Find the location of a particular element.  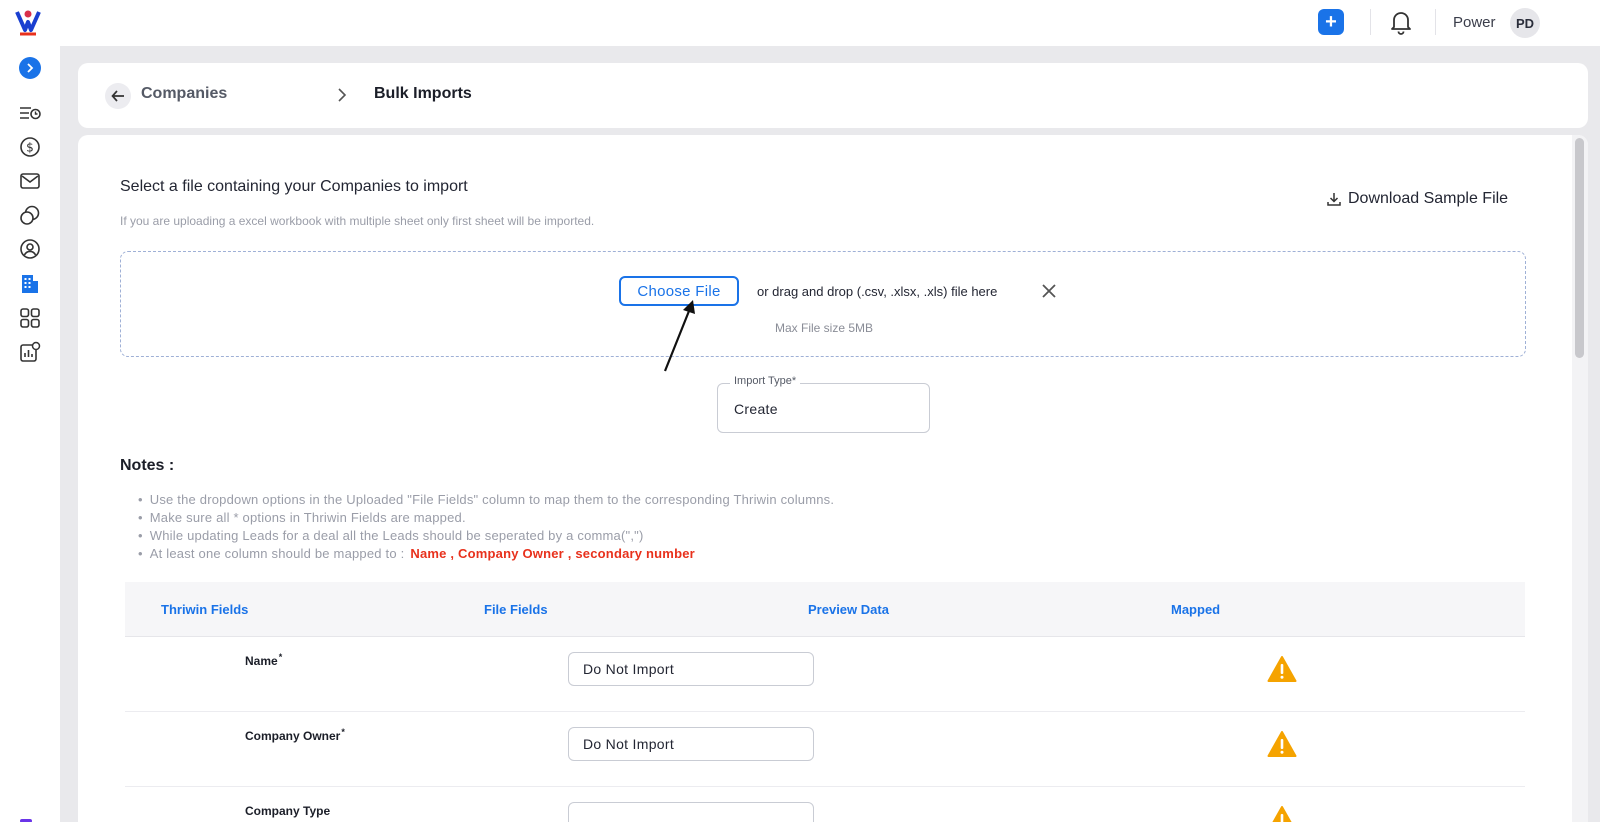

notes-title: Notes : is located at coordinates (147, 465).